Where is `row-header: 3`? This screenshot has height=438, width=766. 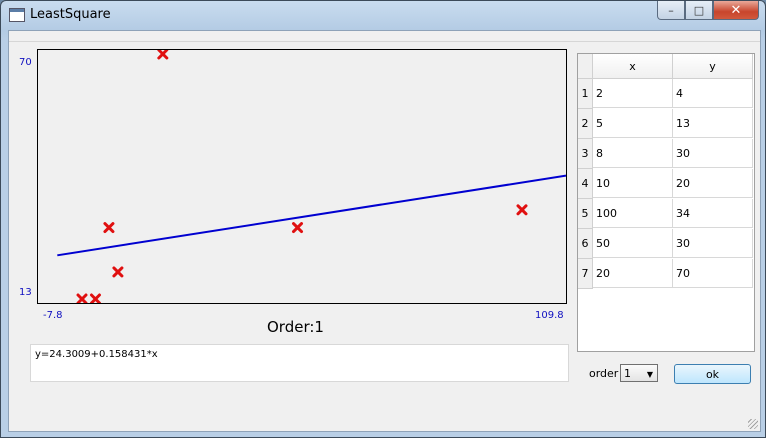
row-header: 3 is located at coordinates (585, 154).